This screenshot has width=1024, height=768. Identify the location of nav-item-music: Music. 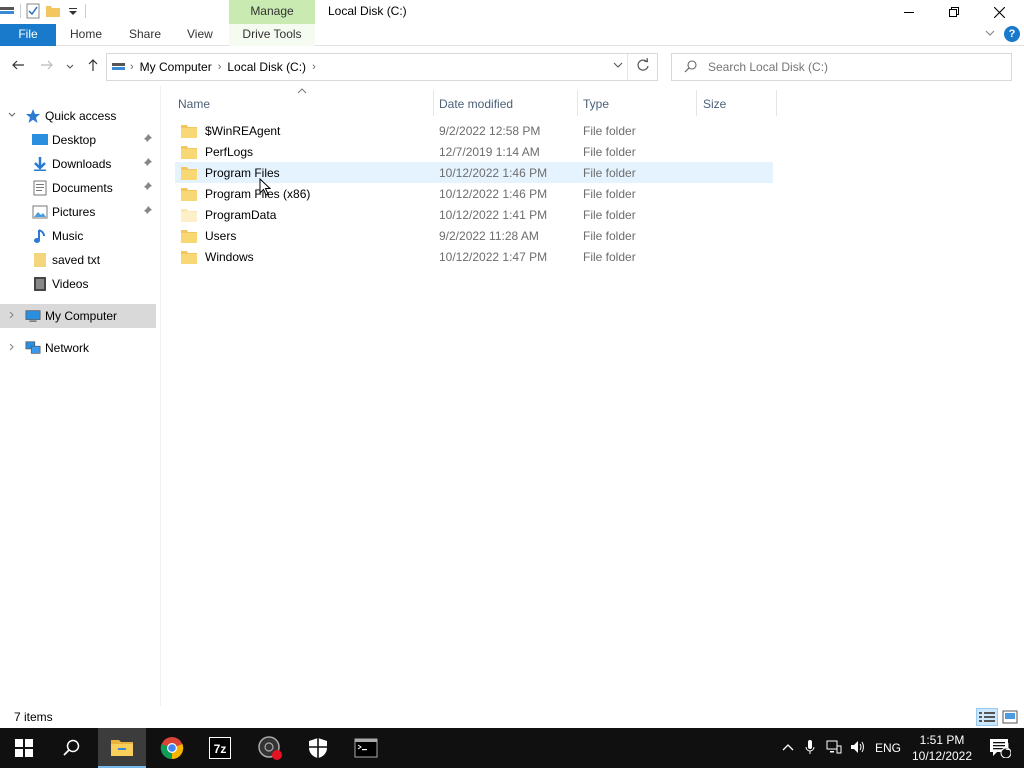
(78, 236).